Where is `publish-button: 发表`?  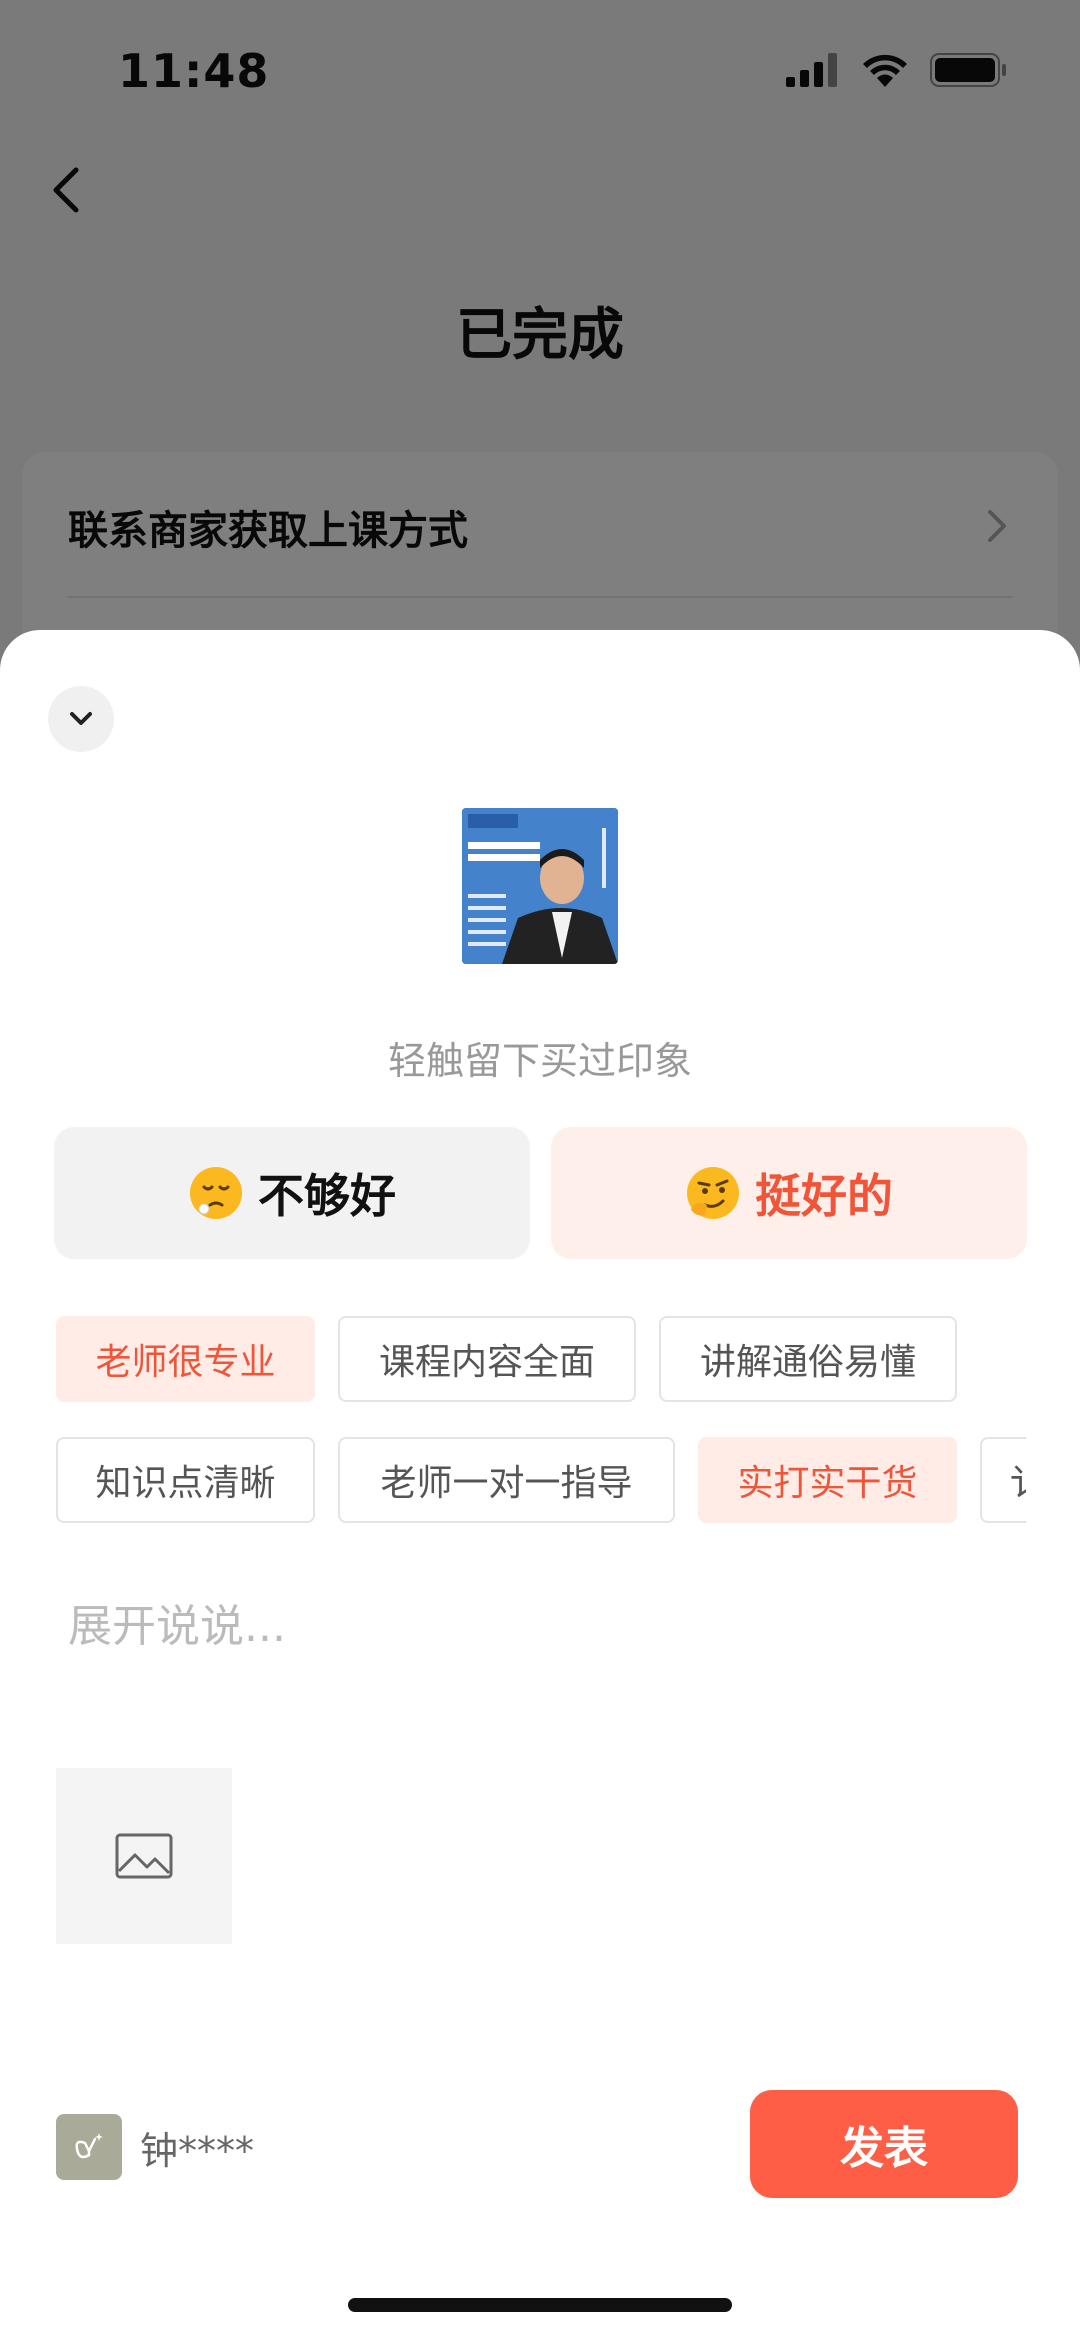
publish-button: 发表 is located at coordinates (884, 2144).